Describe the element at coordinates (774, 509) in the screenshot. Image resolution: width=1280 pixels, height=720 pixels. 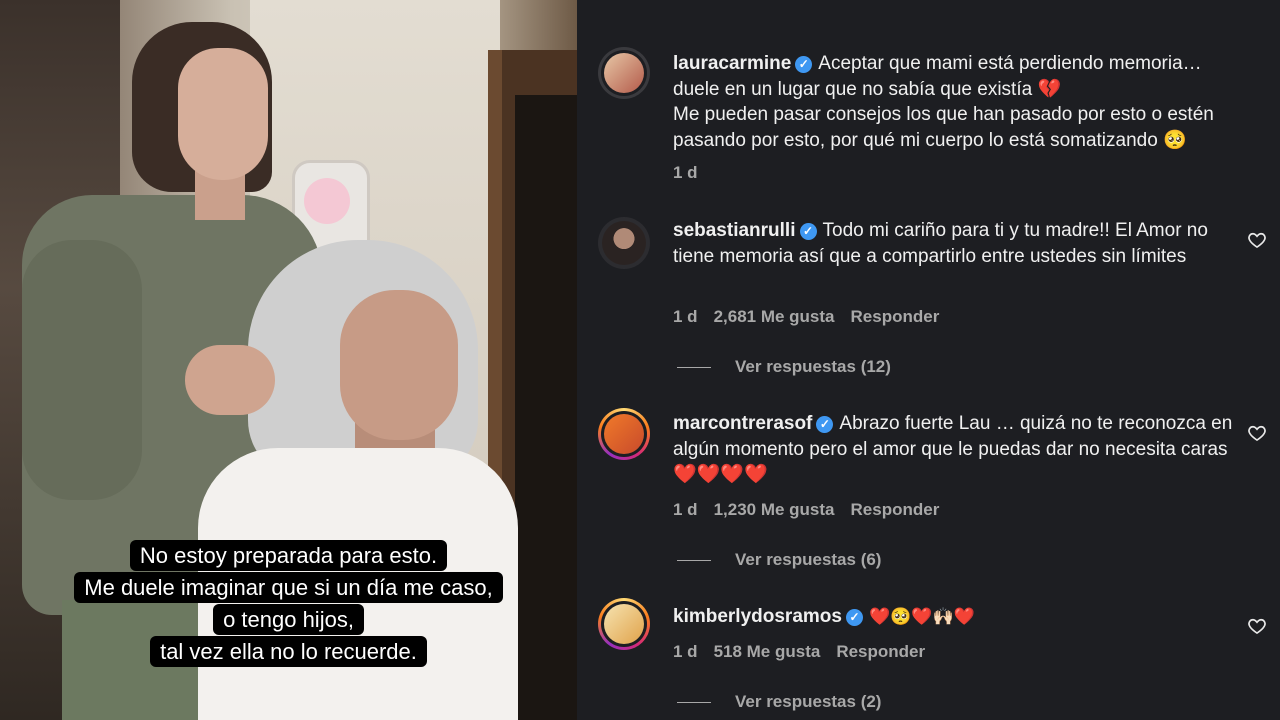
I see `like-count: 1,230 Me gusta` at that location.